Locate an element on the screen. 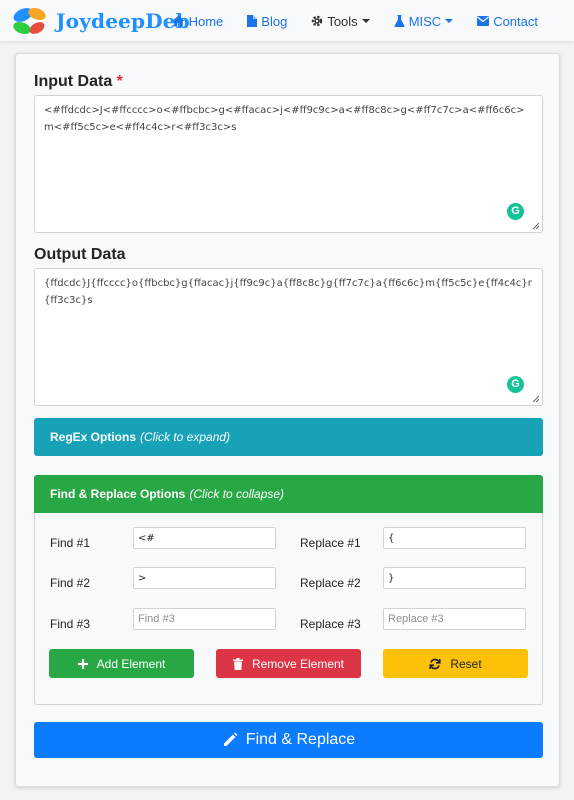 This screenshot has height=800, width=574. home-icon is located at coordinates (178, 21).